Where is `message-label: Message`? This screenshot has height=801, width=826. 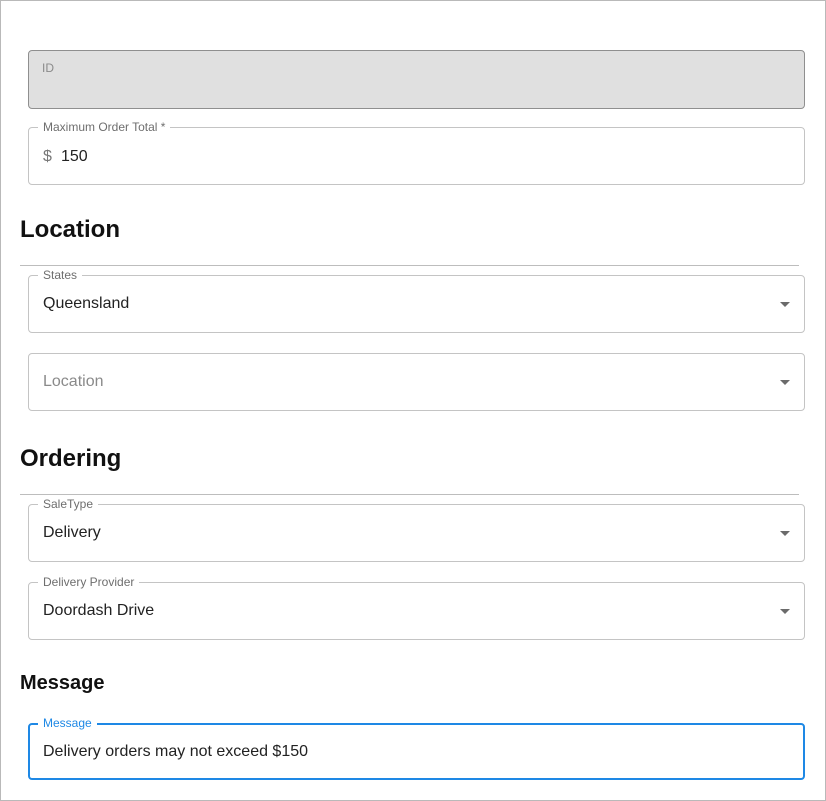 message-label: Message is located at coordinates (67, 723).